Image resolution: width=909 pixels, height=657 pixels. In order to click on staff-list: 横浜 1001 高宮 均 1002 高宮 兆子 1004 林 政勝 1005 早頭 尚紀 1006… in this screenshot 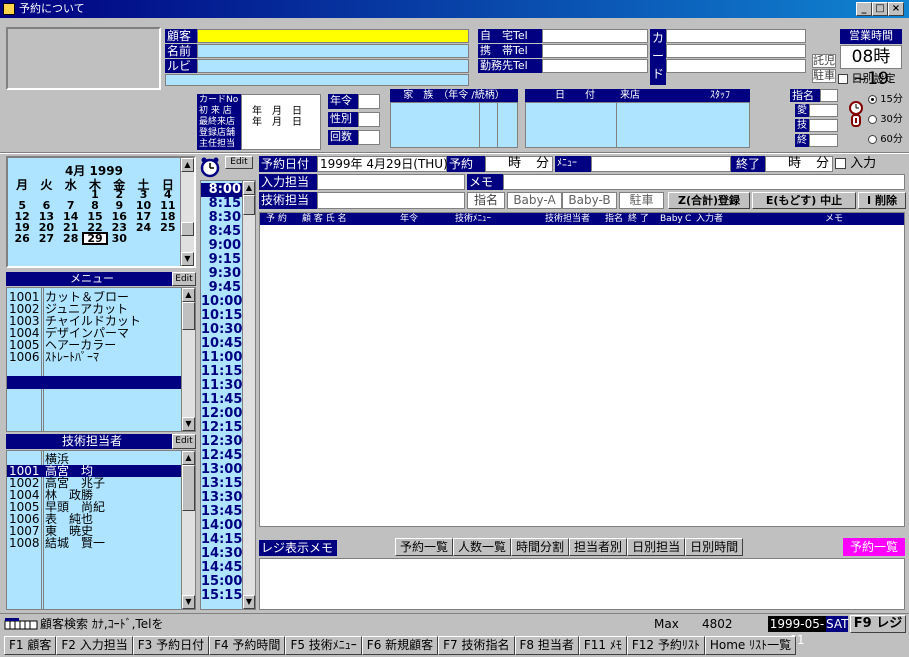, I will do `click(101, 530)`.